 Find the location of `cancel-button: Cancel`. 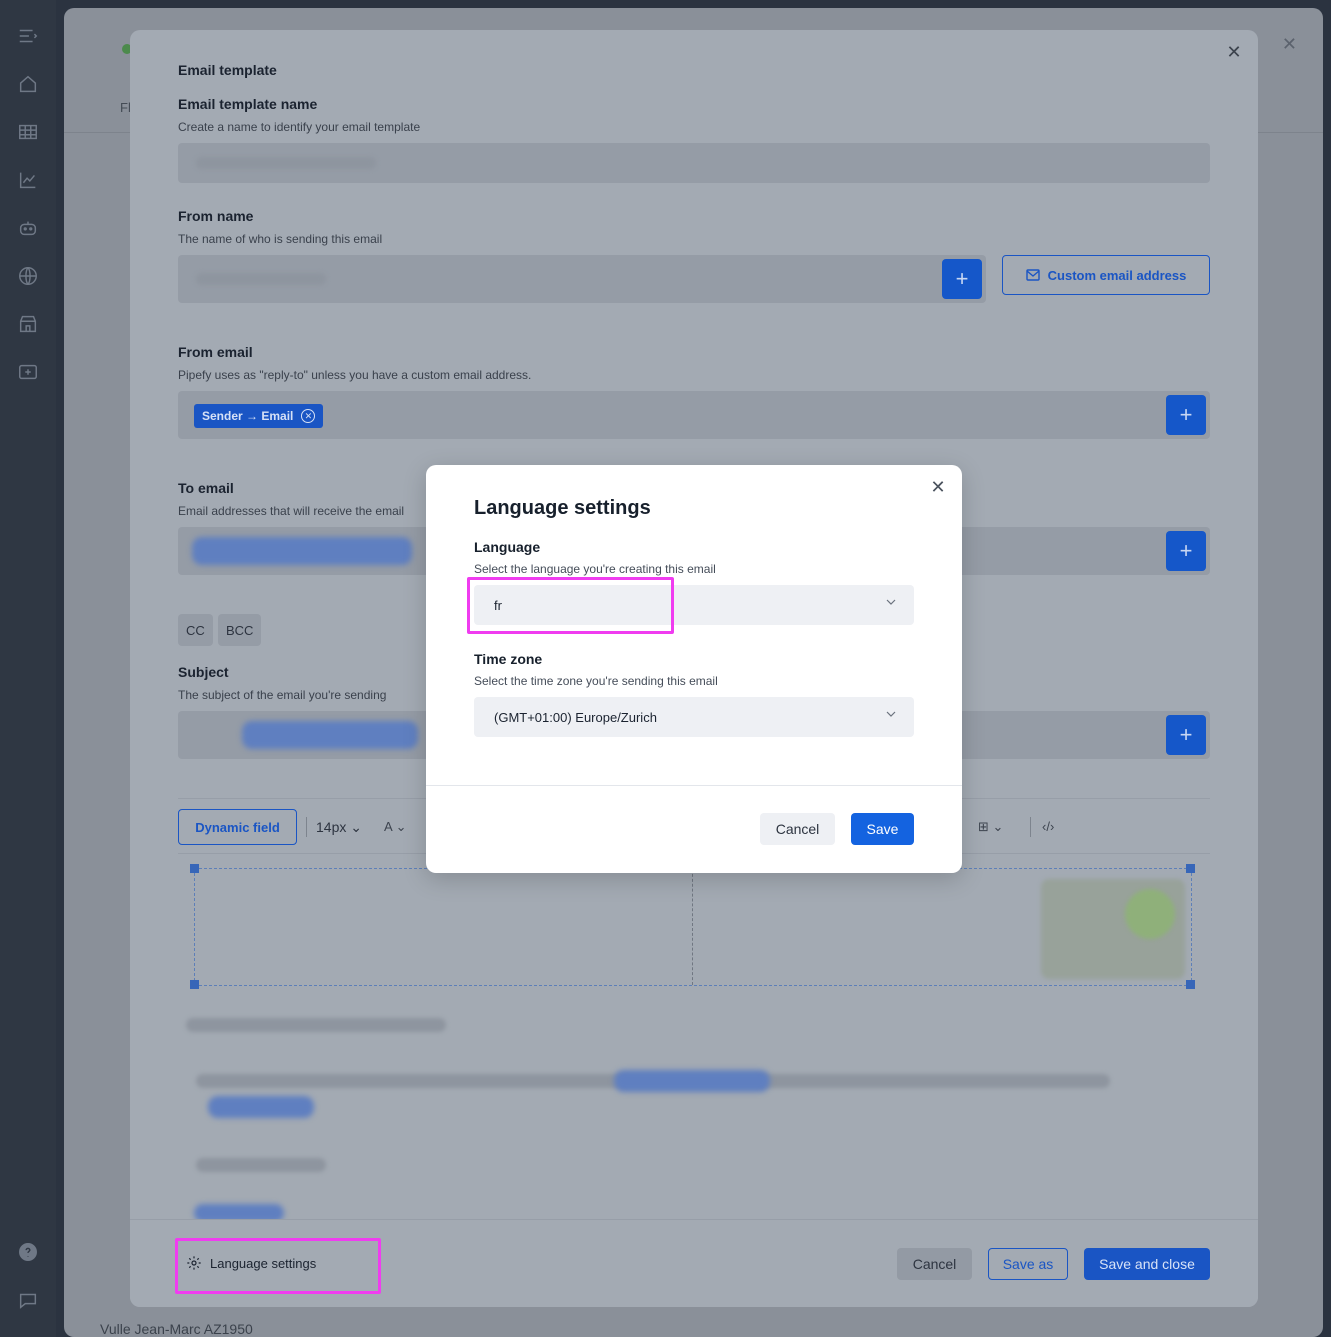

cancel-button: Cancel is located at coordinates (934, 1264).